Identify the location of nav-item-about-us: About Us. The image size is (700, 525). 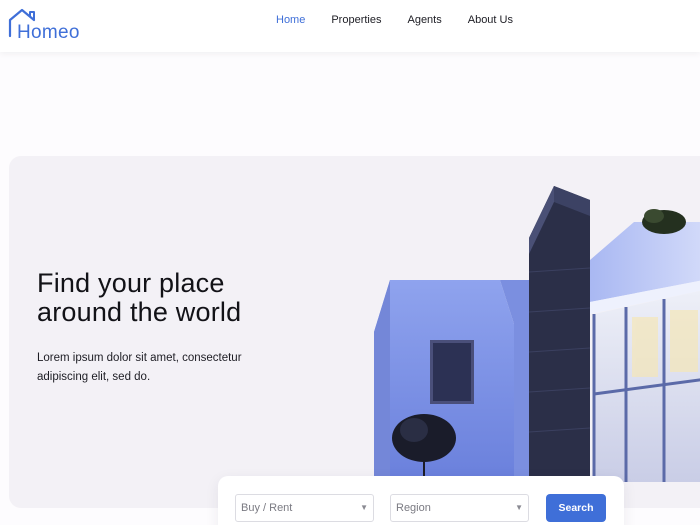
(490, 20).